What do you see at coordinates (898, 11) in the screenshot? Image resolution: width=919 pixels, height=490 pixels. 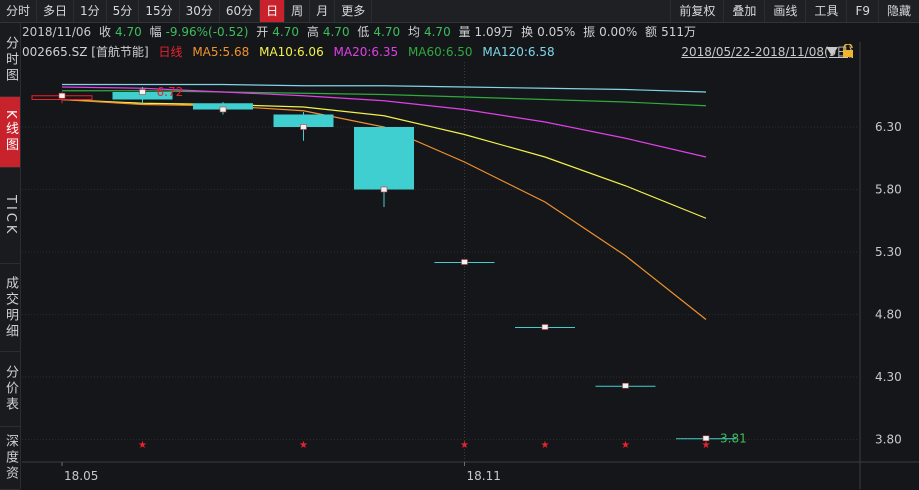 I see `toolbar-button-5: 隐藏` at bounding box center [898, 11].